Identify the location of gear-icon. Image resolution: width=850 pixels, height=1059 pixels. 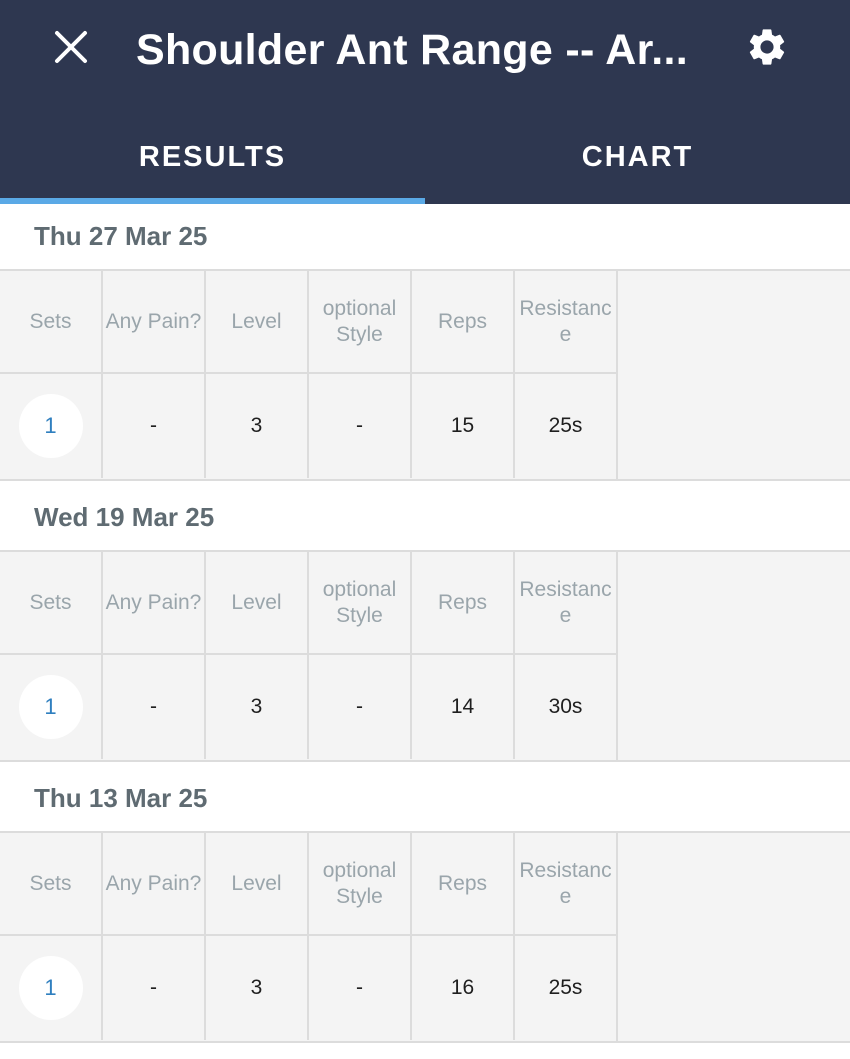
(767, 47).